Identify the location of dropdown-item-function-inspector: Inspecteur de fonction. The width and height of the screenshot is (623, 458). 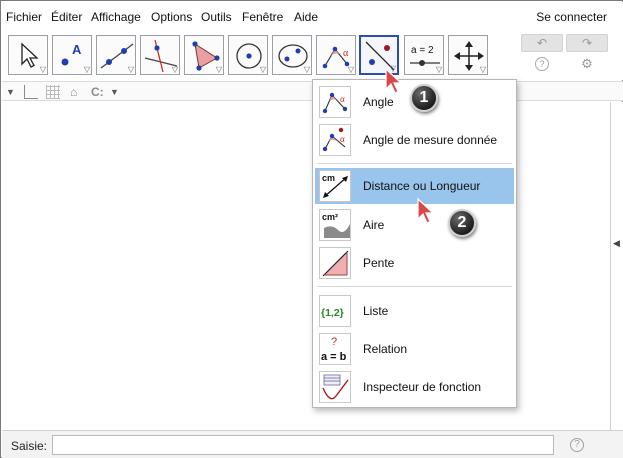
(414, 387).